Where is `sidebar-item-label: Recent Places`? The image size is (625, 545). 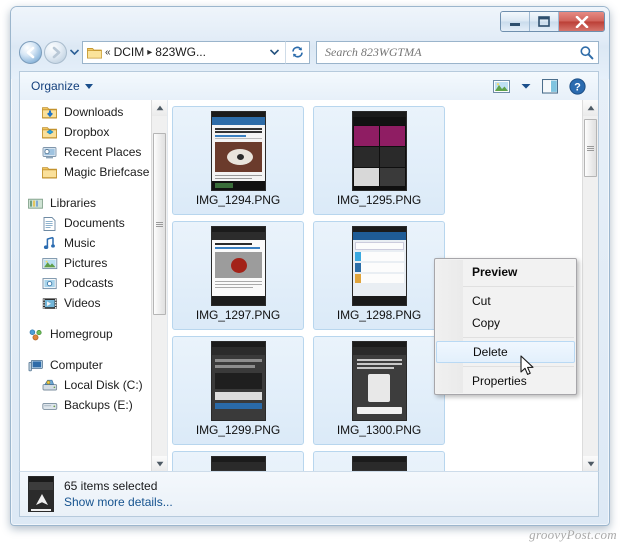 sidebar-item-label: Recent Places is located at coordinates (103, 152).